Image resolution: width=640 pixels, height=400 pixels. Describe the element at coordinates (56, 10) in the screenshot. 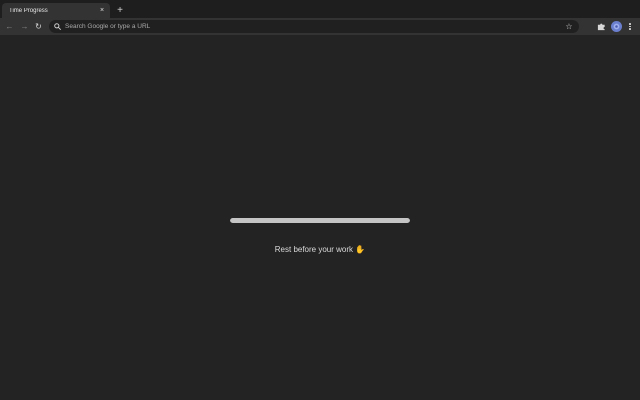

I see `tab-time-progress: Time Progress ×` at that location.